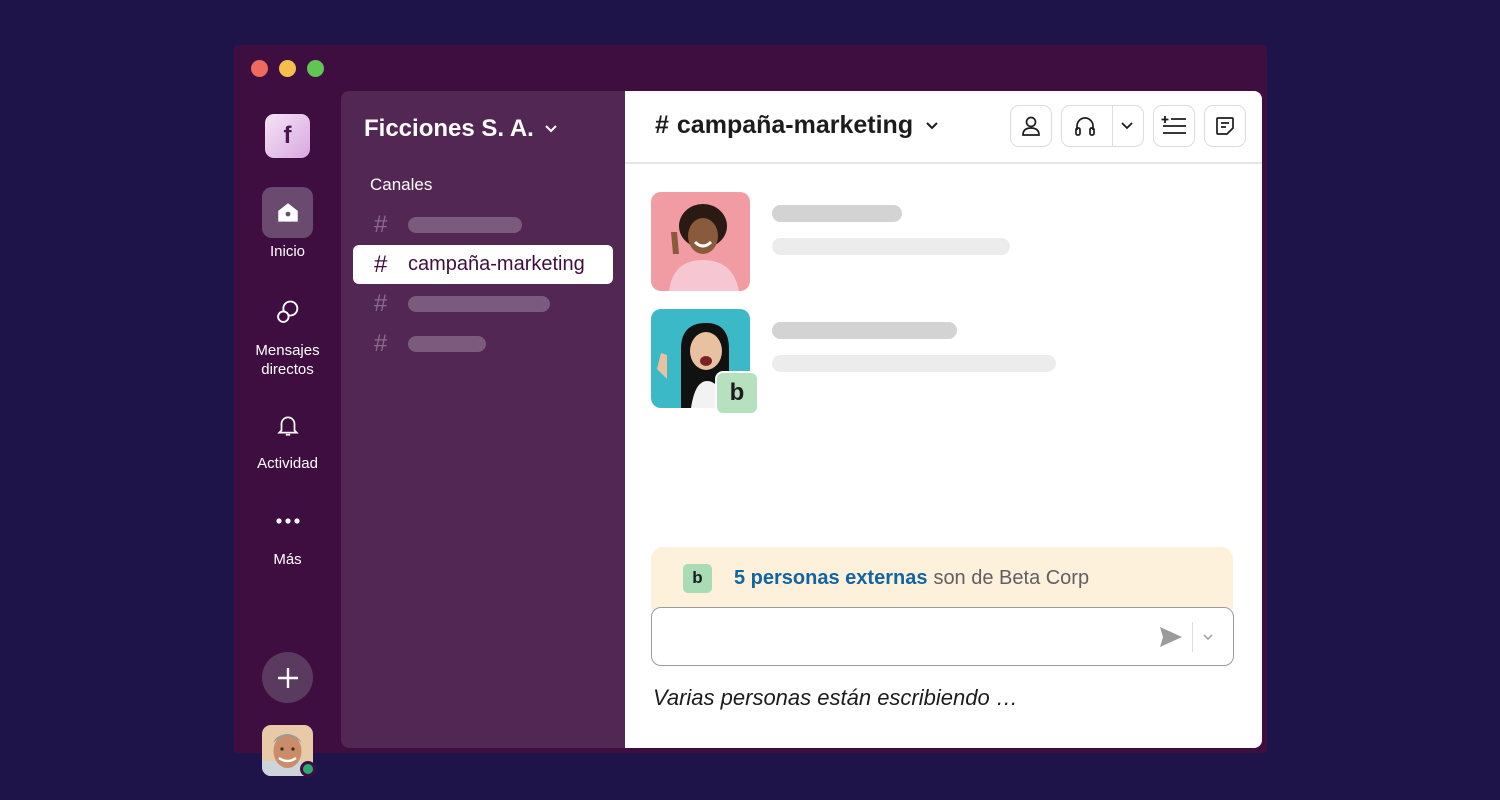  What do you see at coordinates (942, 636) in the screenshot?
I see `message-composer` at bounding box center [942, 636].